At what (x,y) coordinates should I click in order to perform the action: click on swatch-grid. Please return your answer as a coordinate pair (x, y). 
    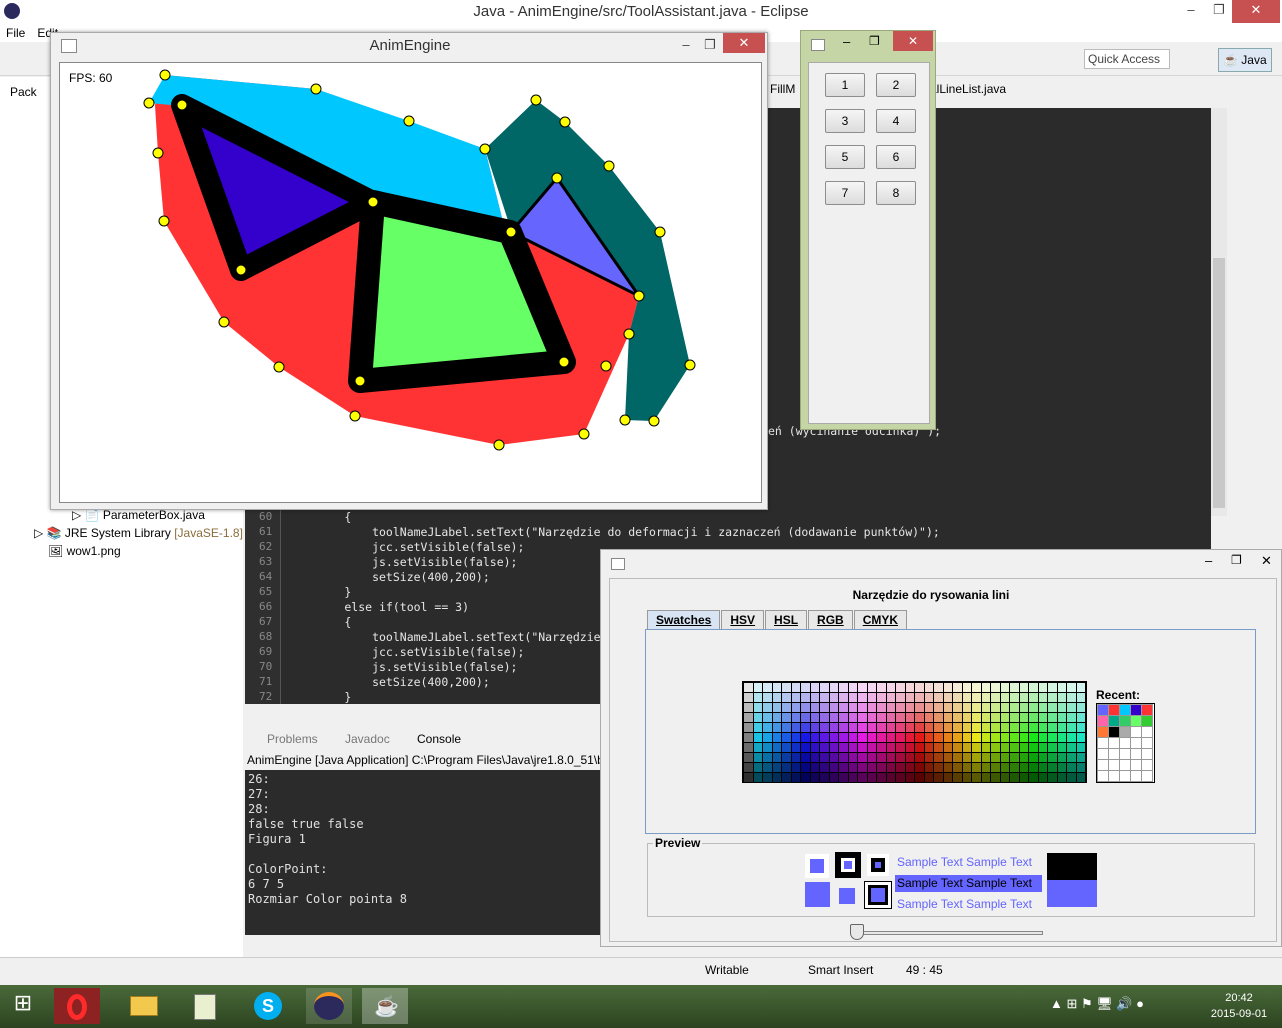
    Looking at the image, I should click on (914, 732).